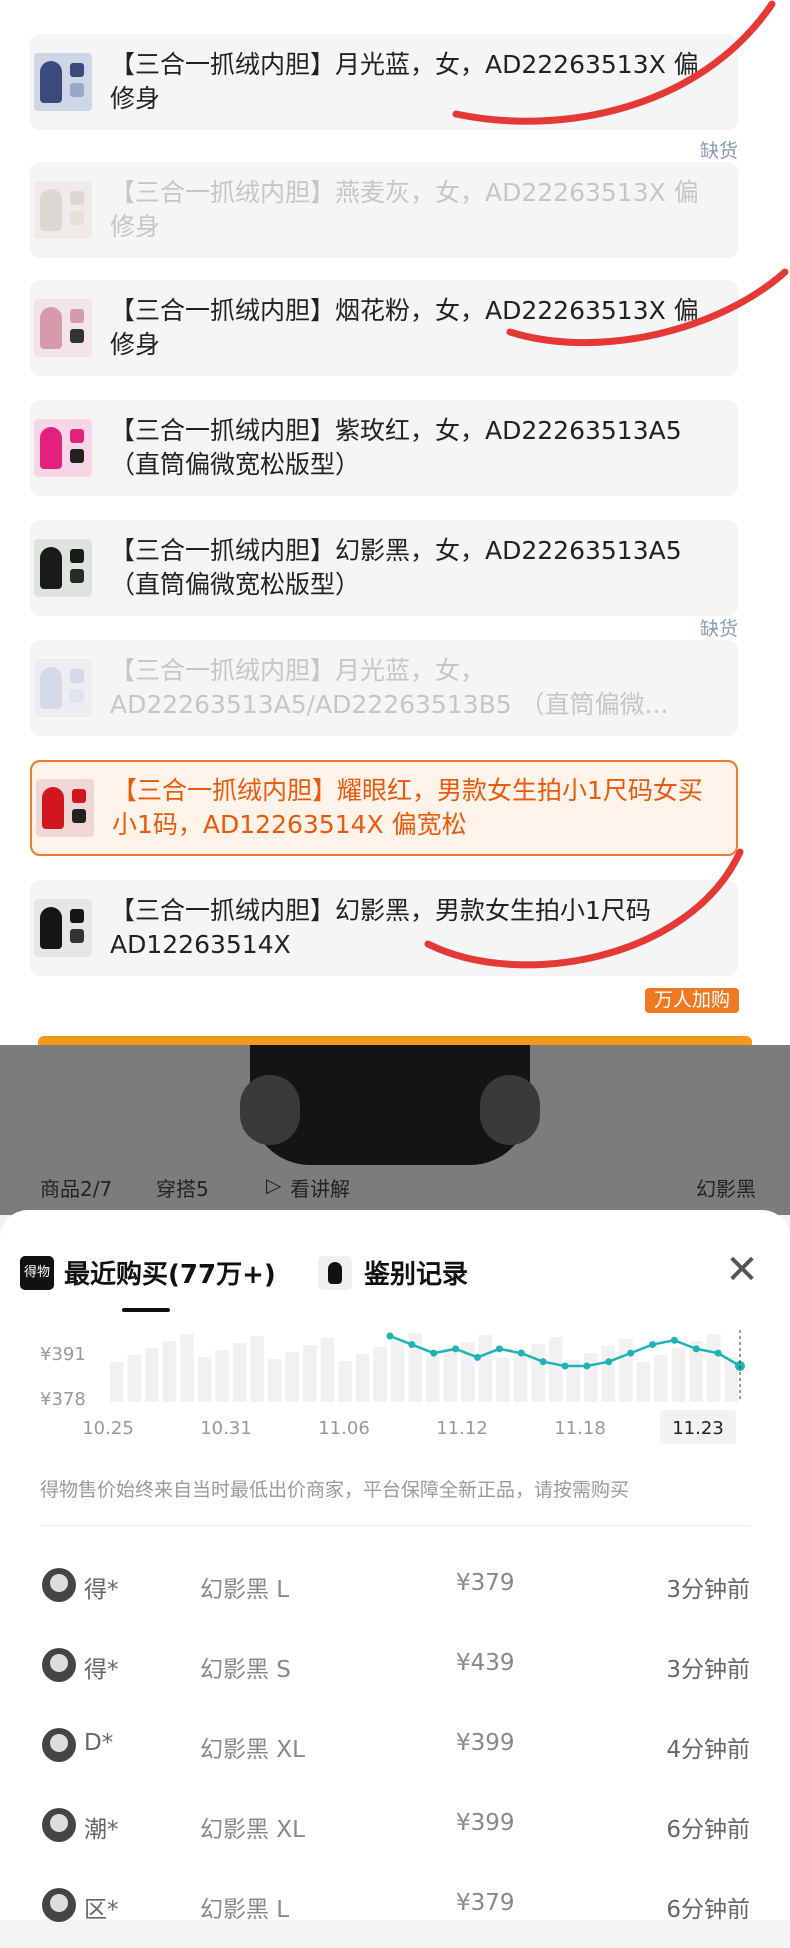 Image resolution: width=790 pixels, height=1948 pixels. I want to click on active-tab-indicator, so click(146, 1310).